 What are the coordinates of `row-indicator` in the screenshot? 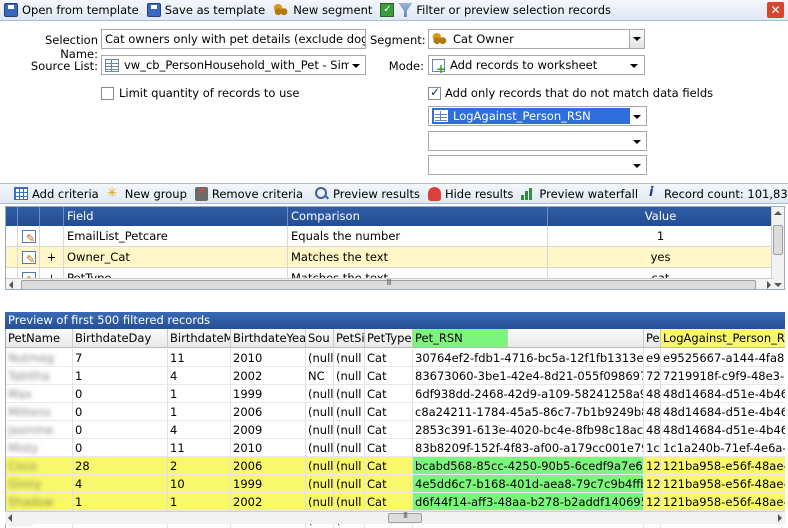 It's located at (12, 236).